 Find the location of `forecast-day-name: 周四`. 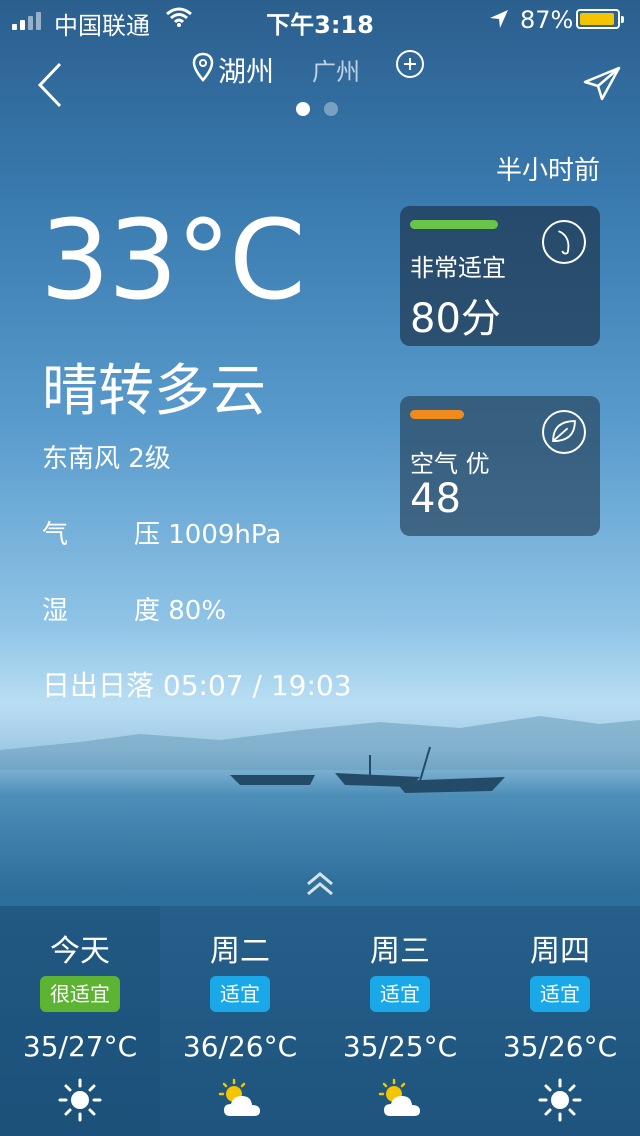

forecast-day-name: 周四 is located at coordinates (560, 951).